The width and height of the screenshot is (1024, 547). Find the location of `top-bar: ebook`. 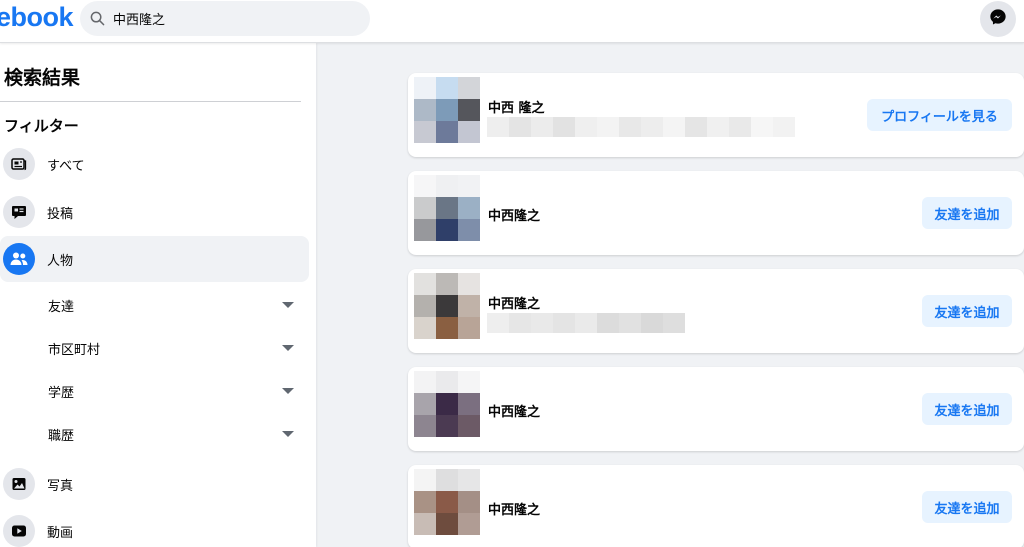

top-bar: ebook is located at coordinates (512, 21).